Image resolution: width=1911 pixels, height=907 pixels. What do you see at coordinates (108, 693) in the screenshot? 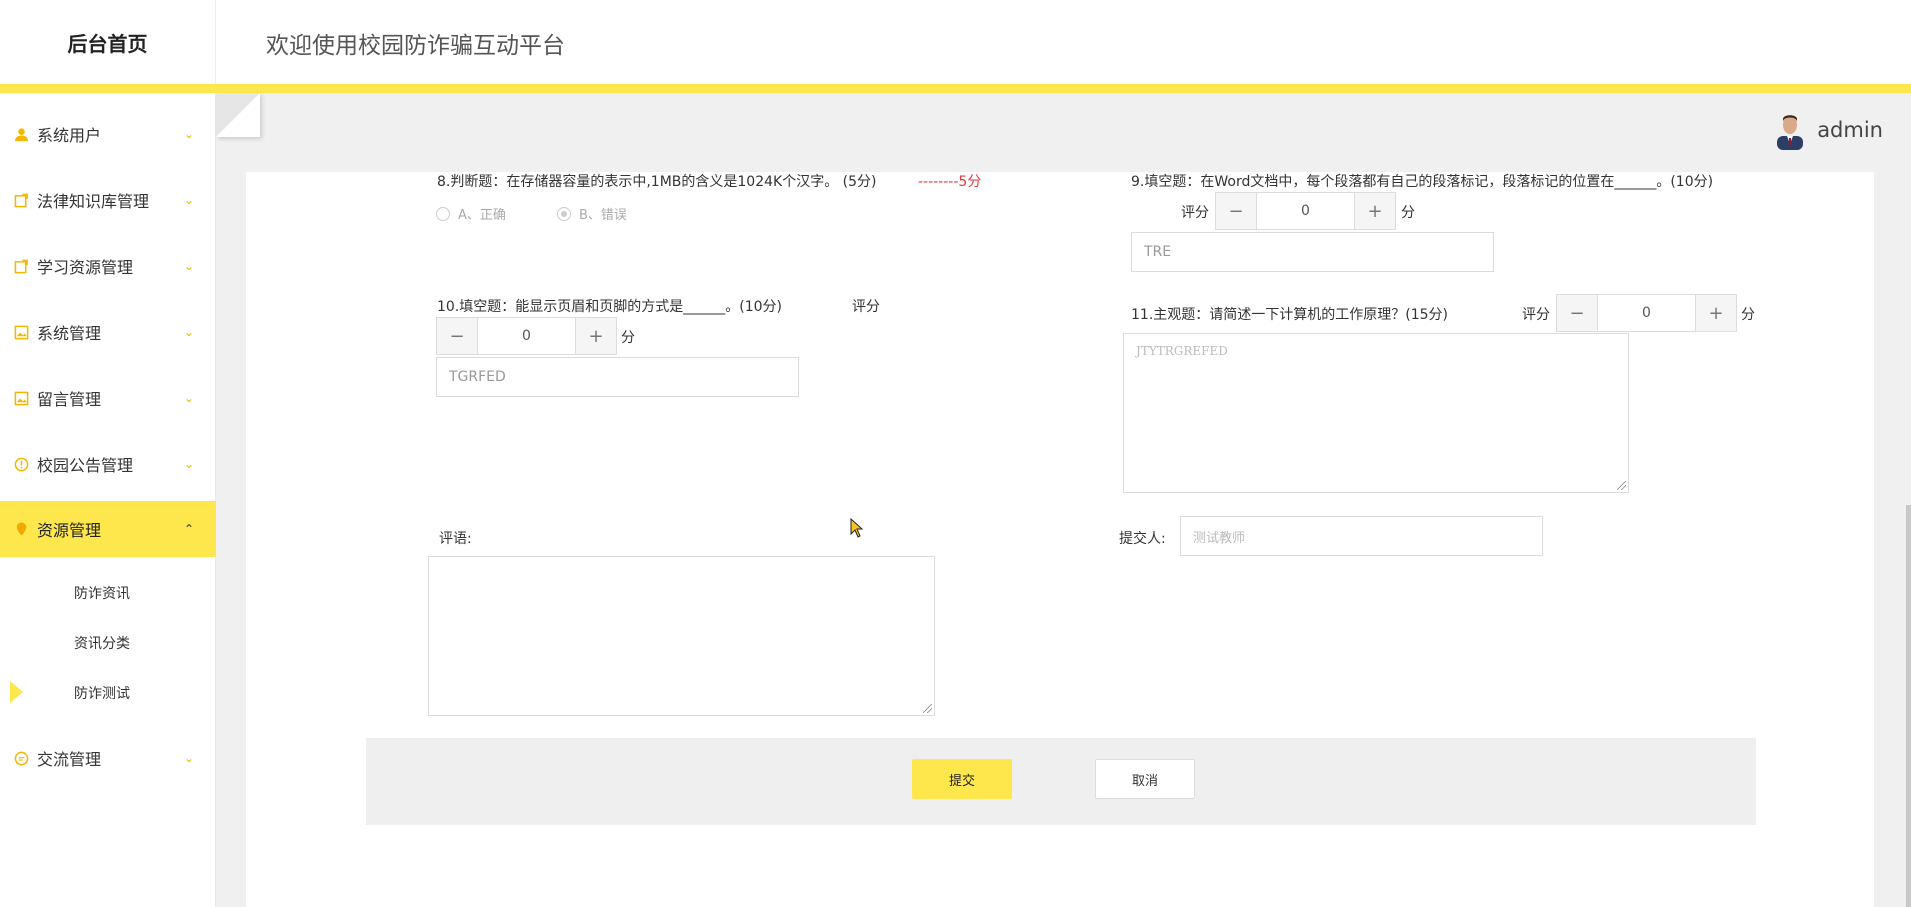
I see `sidebar-subitem-fraud-test: 防诈测试` at bounding box center [108, 693].